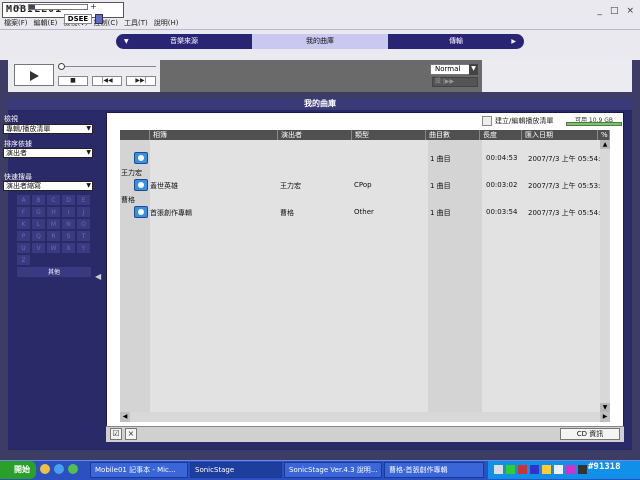 This screenshot has height=480, width=640. I want to click on alpha-filter-button: N, so click(68, 224).